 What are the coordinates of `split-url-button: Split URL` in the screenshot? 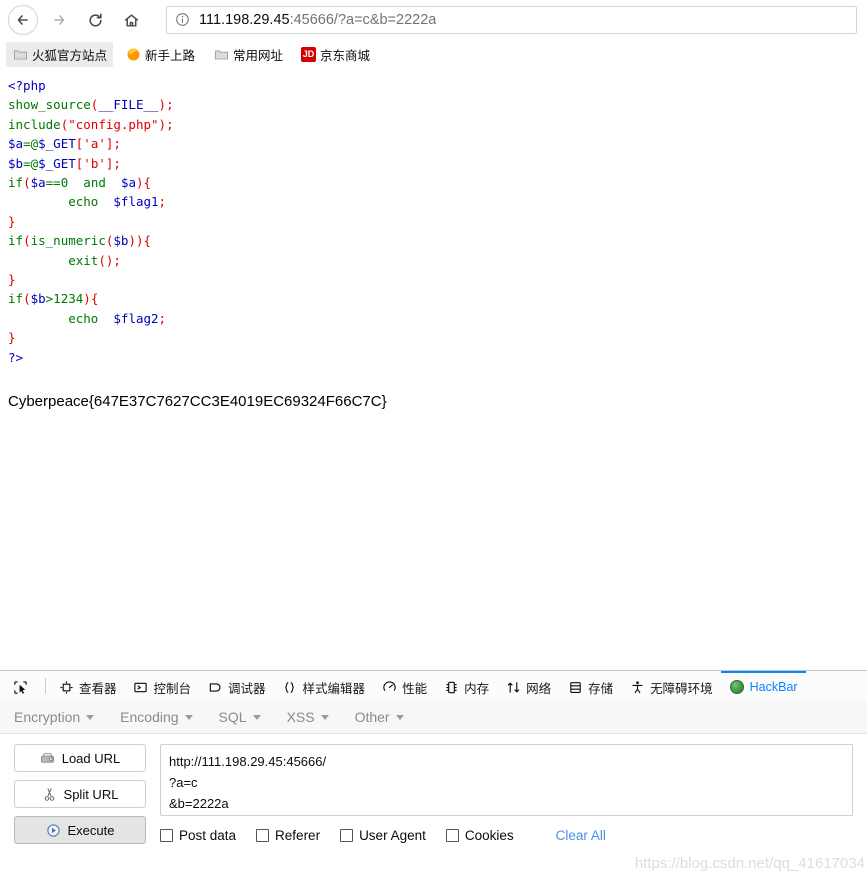 It's located at (80, 794).